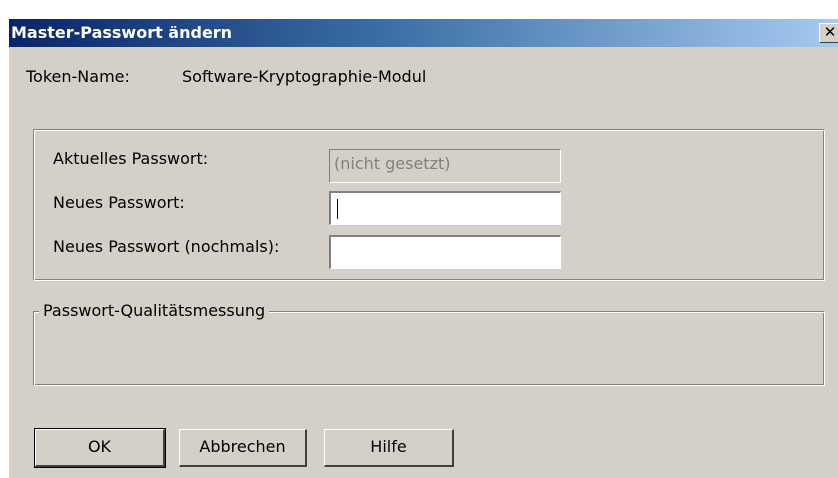 The width and height of the screenshot is (838, 478). What do you see at coordinates (166, 246) in the screenshot?
I see `confirm-password-label: Neues Passwort (nochmals):` at bounding box center [166, 246].